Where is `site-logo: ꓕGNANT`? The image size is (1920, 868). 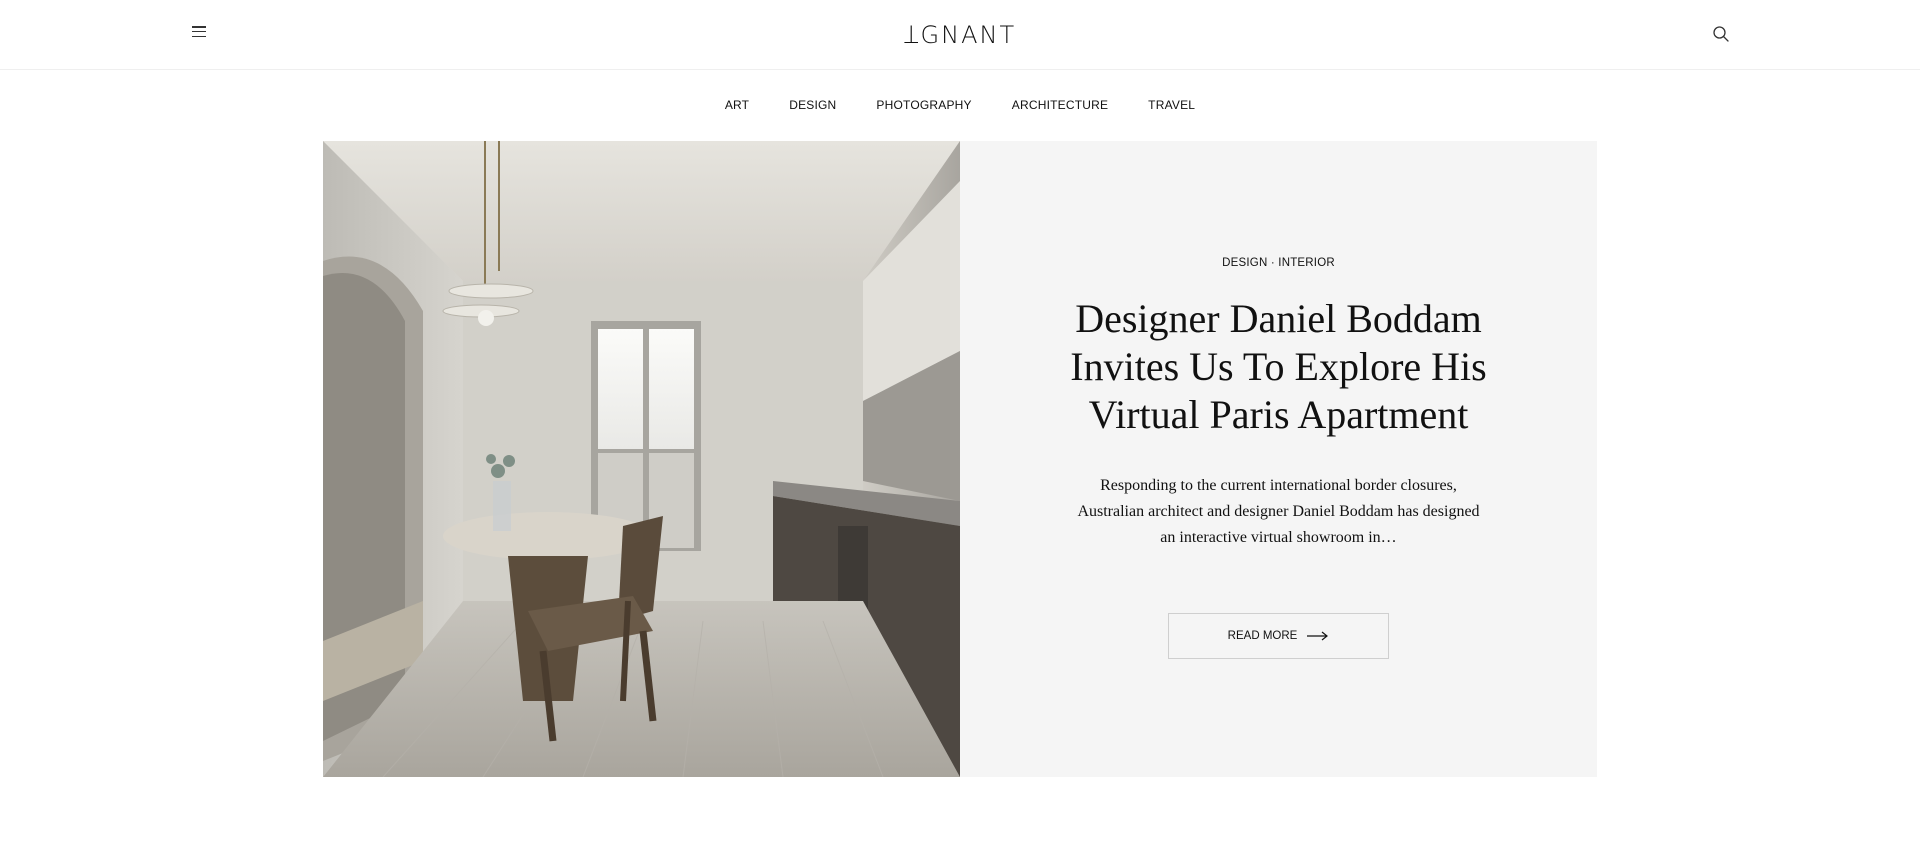
site-logo: ꓕGNANT is located at coordinates (959, 35).